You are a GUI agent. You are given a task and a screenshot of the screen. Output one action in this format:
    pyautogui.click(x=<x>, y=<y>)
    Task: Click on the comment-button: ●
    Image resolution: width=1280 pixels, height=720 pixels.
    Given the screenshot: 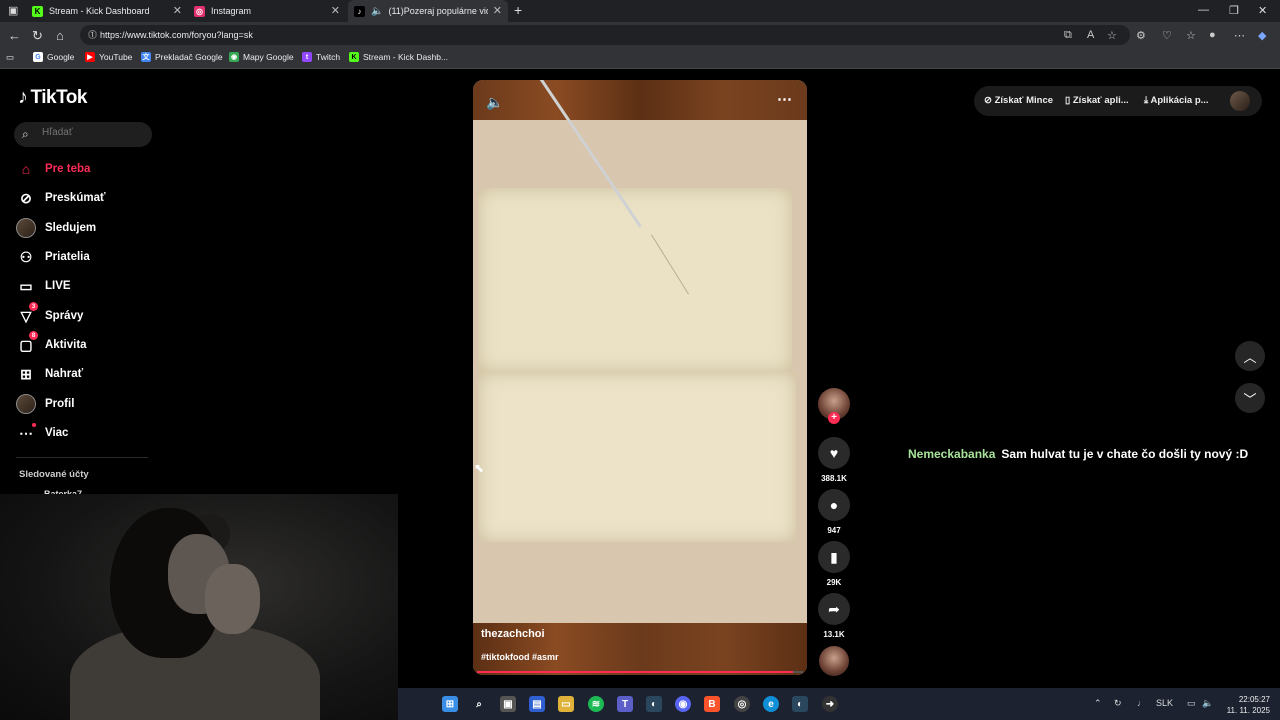 What is the action you would take?
    pyautogui.click(x=834, y=505)
    